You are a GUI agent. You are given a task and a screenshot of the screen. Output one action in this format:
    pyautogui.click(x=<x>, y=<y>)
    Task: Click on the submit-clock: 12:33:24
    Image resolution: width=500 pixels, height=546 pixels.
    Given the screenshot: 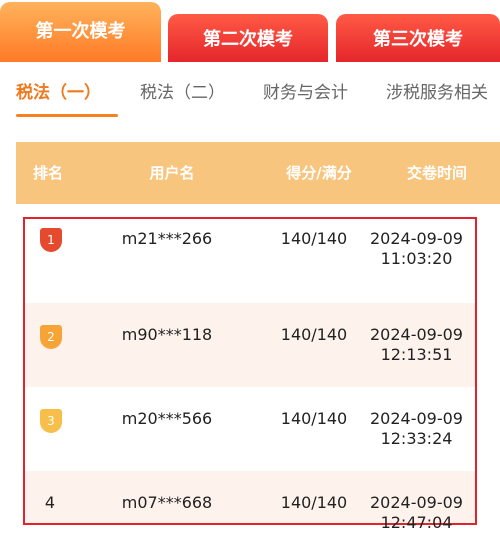 What is the action you would take?
    pyautogui.click(x=416, y=438)
    